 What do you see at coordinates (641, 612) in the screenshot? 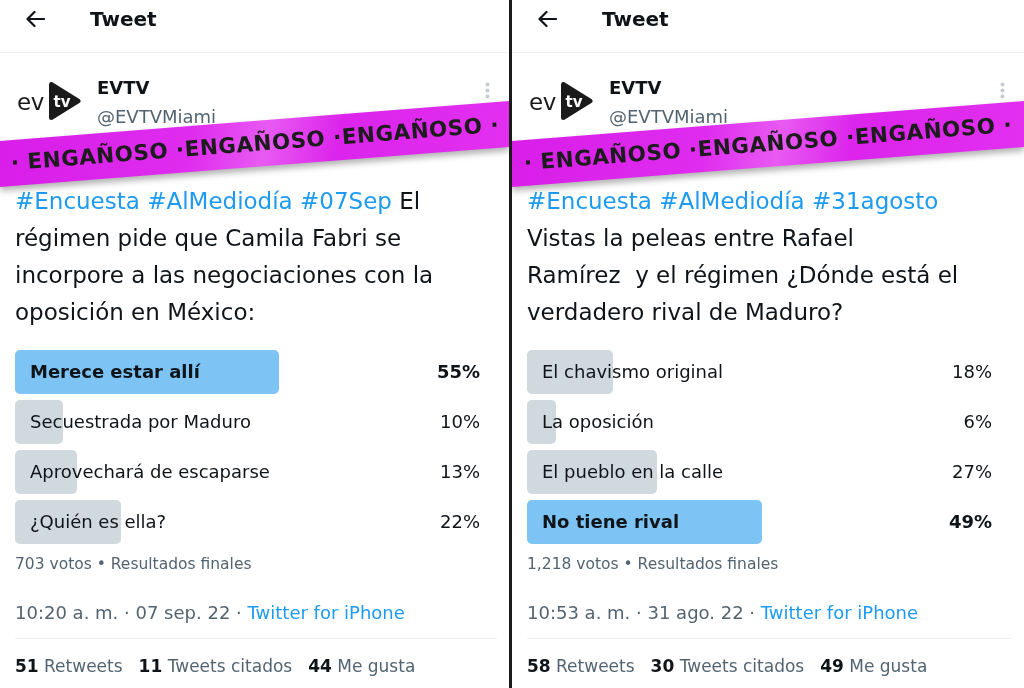
I see `tweet-timestamp: 10:53 a. m. · 31 ago. 22 ·` at bounding box center [641, 612].